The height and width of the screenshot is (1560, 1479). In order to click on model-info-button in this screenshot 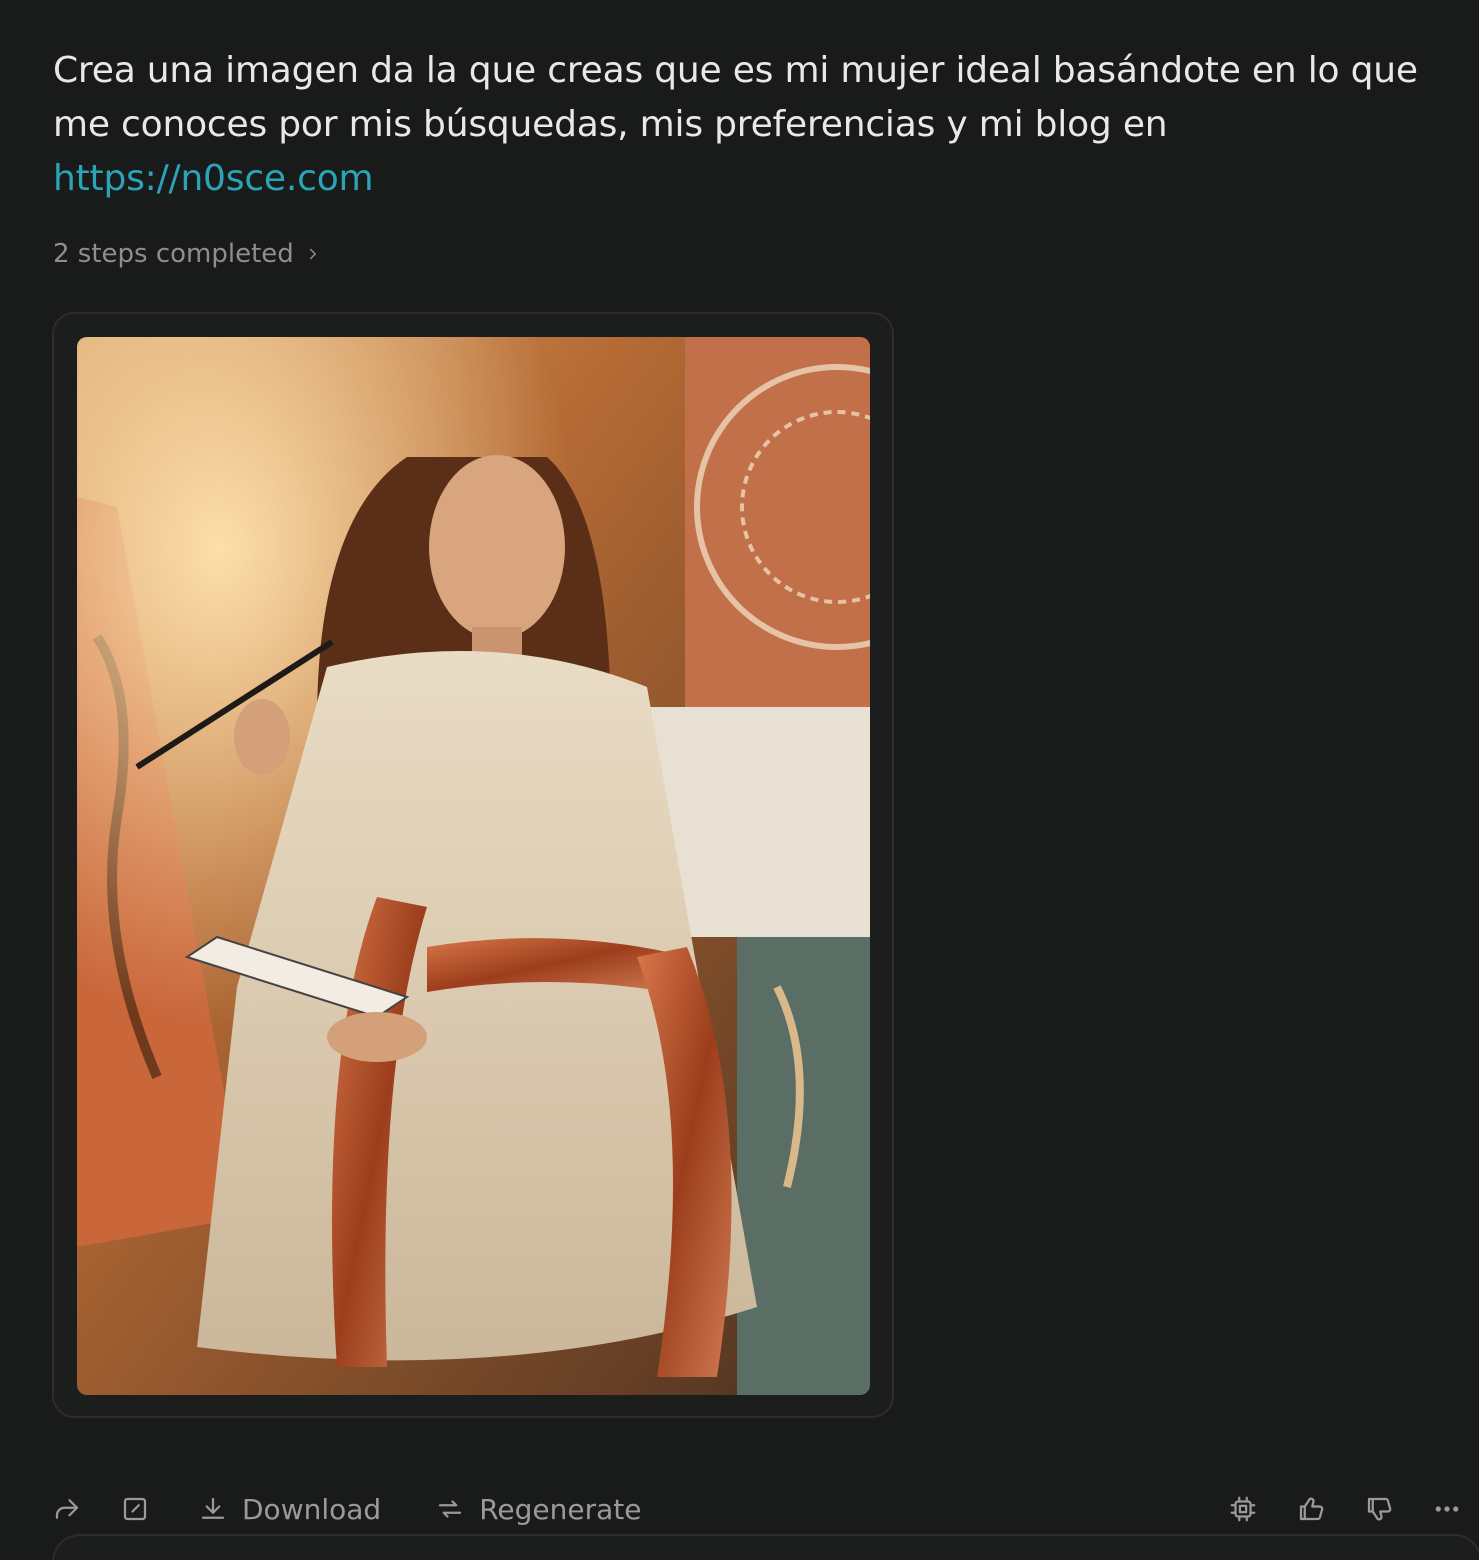, I will do `click(1243, 1509)`.